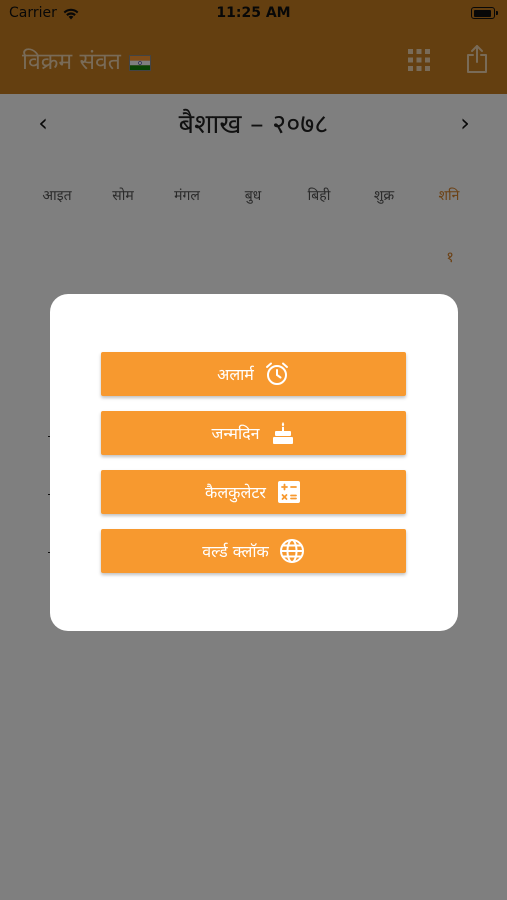 Image resolution: width=507 pixels, height=900 pixels. I want to click on globe-icon, so click(291, 551).